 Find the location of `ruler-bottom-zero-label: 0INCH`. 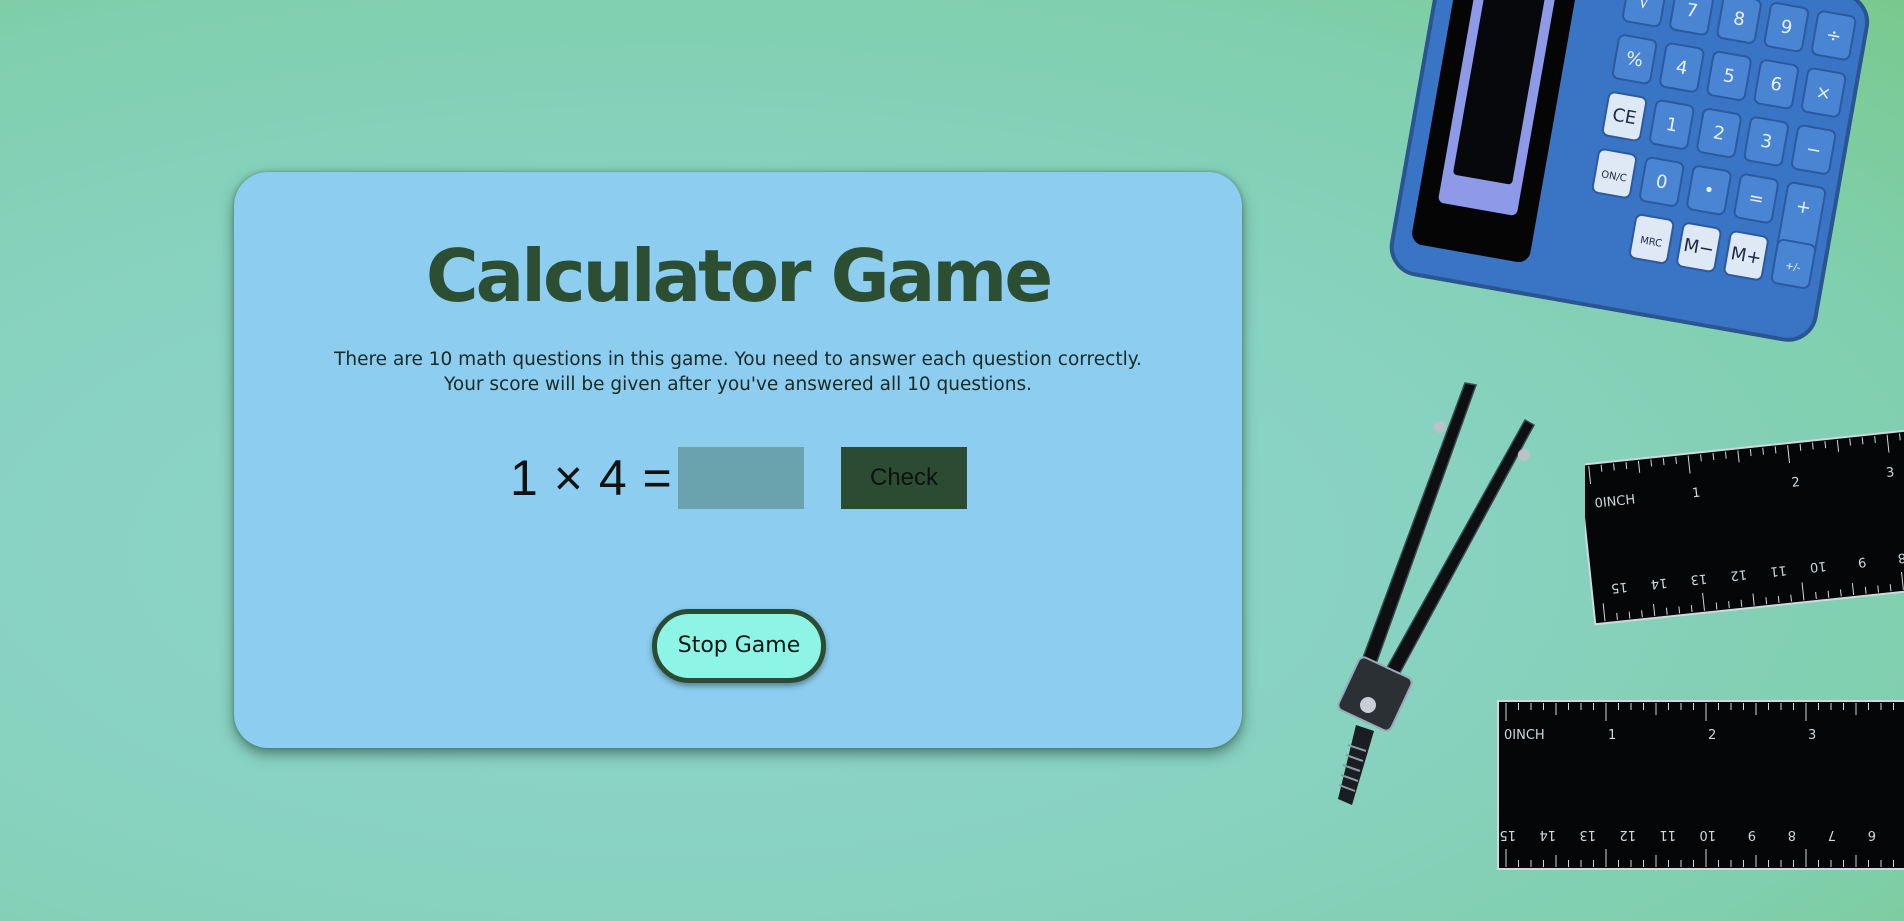

ruler-bottom-zero-label: 0INCH is located at coordinates (1524, 735).